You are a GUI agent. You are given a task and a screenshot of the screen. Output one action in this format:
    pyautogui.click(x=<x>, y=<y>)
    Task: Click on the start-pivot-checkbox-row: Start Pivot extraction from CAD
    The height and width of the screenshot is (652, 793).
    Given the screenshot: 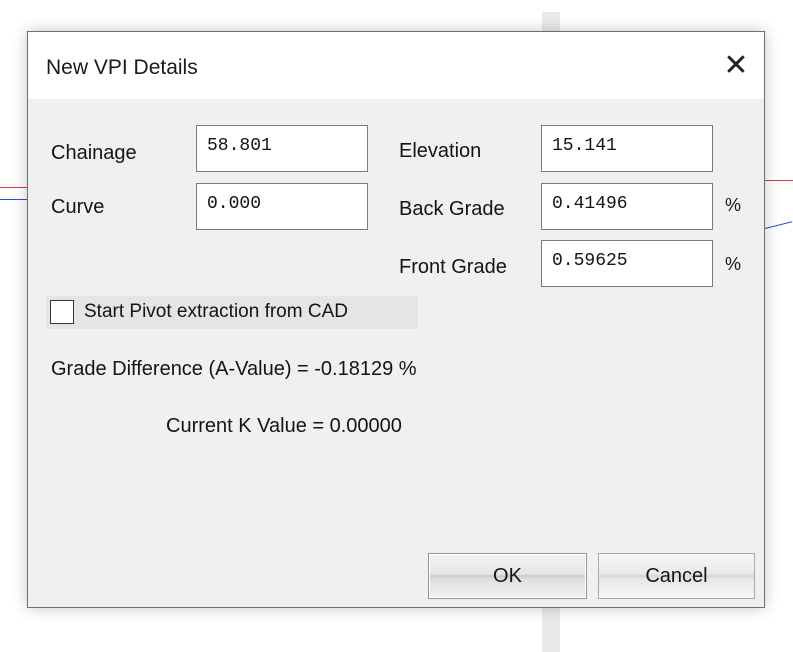 What is the action you would take?
    pyautogui.click(x=232, y=312)
    